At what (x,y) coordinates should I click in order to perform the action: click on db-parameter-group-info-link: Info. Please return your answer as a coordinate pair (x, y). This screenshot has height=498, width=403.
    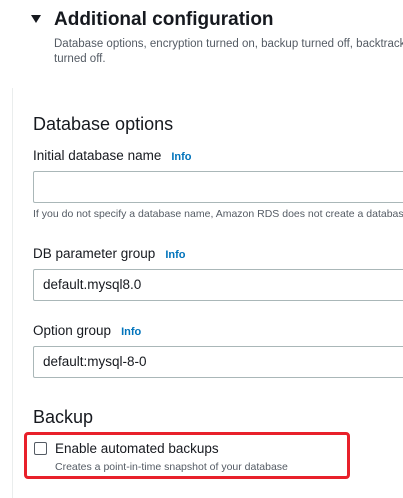
    Looking at the image, I should click on (175, 255).